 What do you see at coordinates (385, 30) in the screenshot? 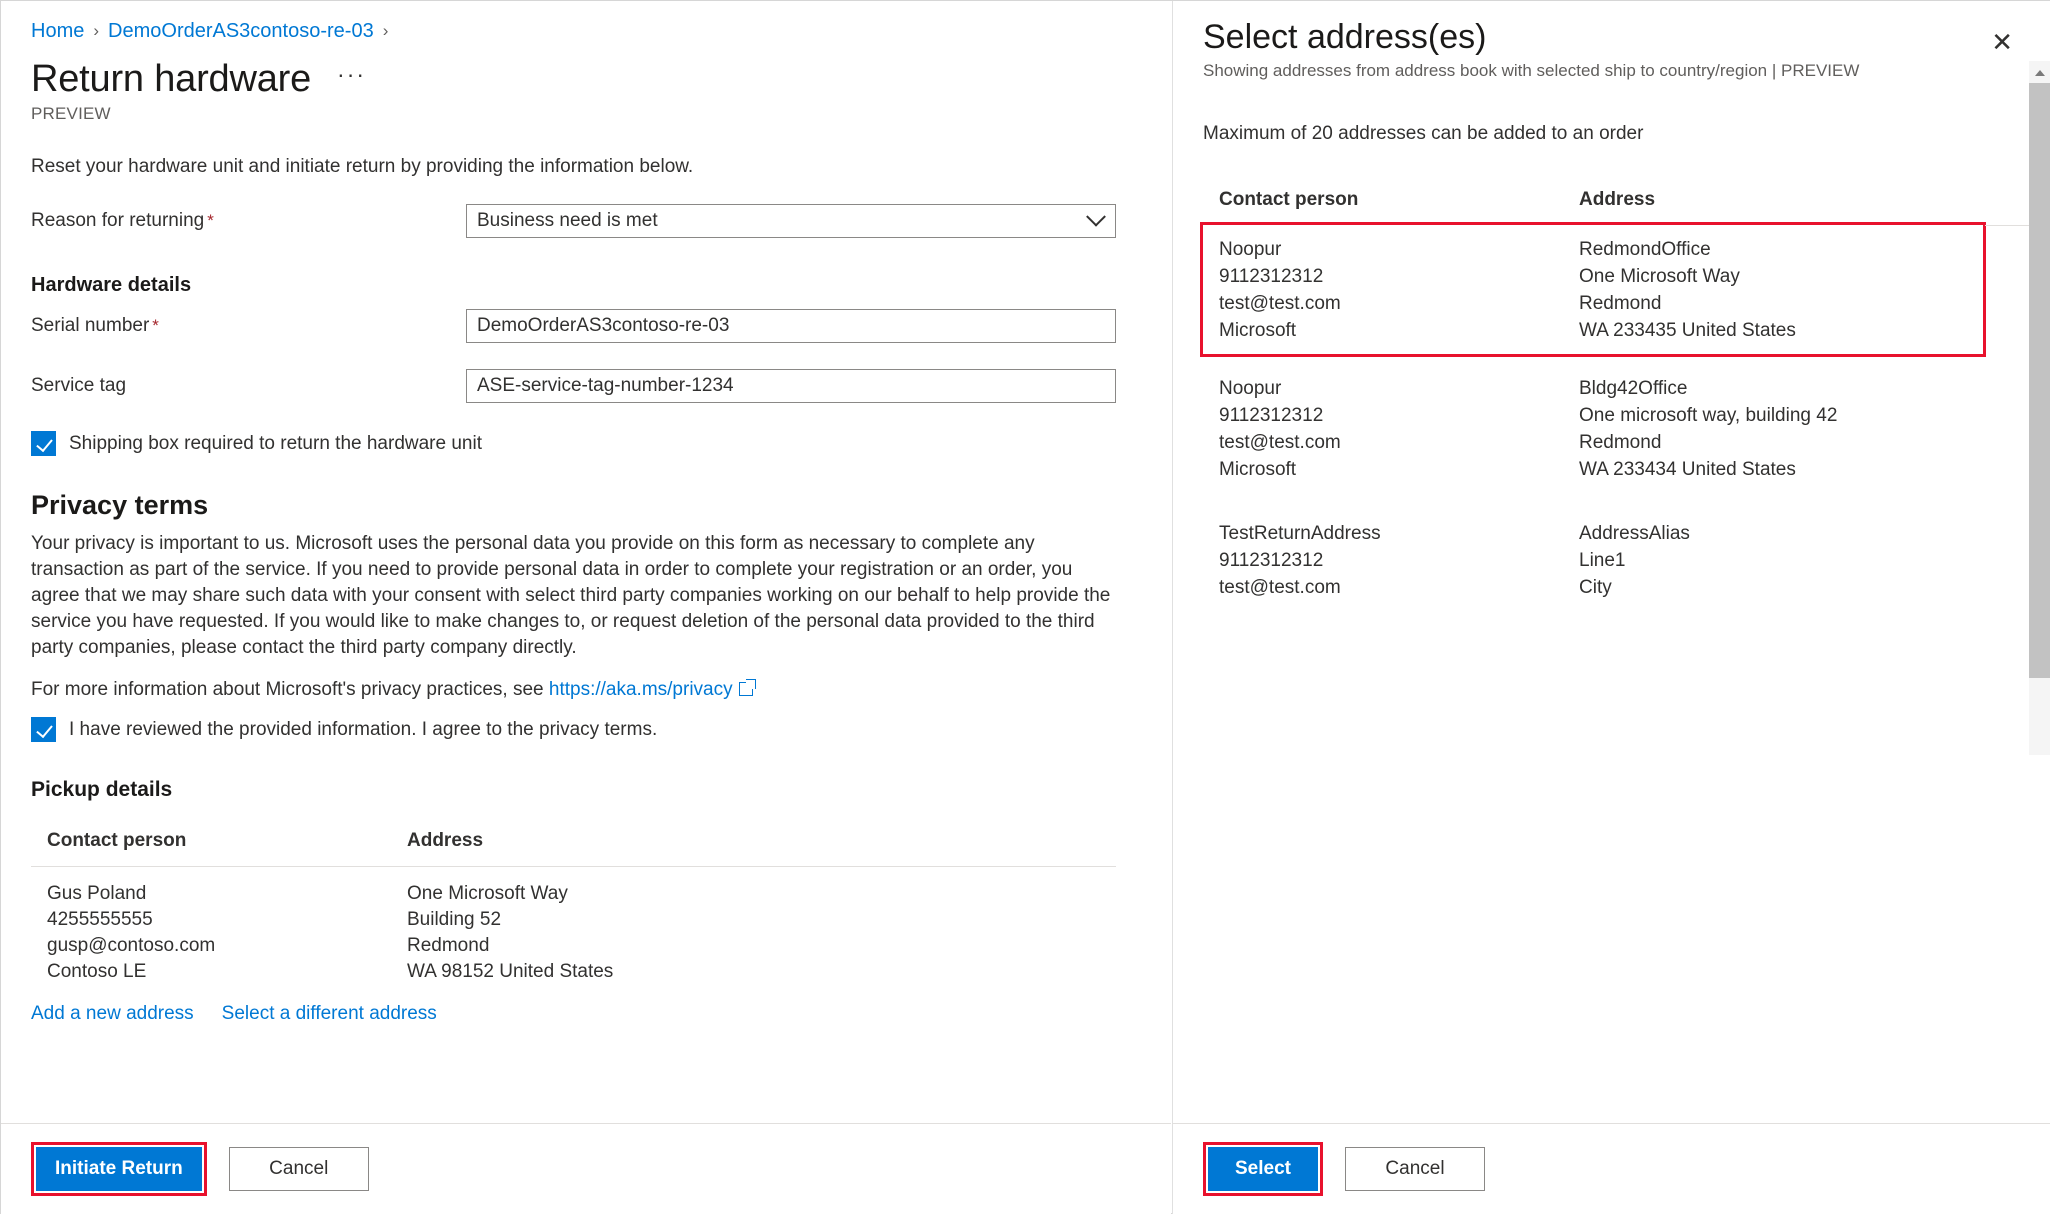
I see `breadcrumb-chevron-icon-2: ›` at bounding box center [385, 30].